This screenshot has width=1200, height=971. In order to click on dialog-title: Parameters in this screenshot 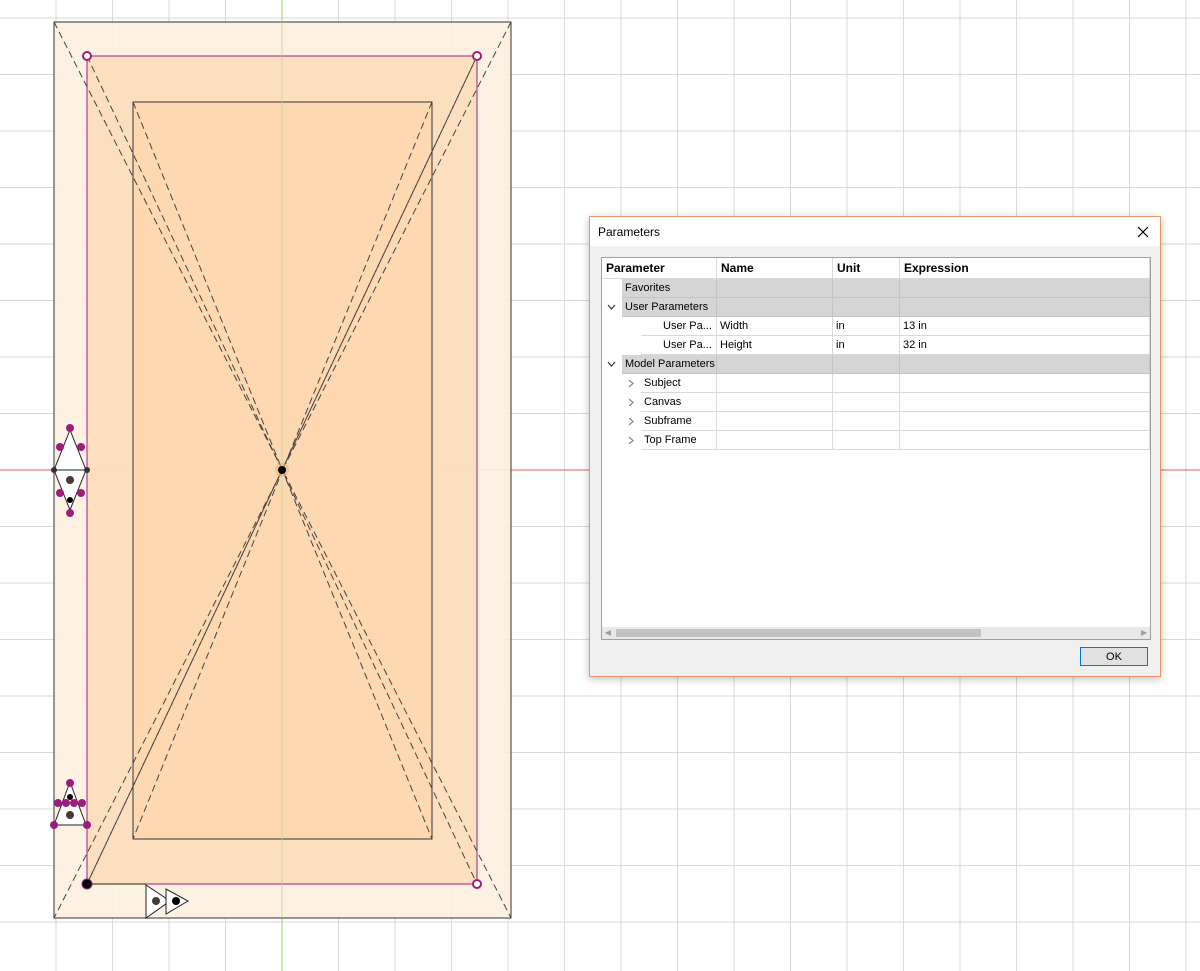, I will do `click(629, 232)`.